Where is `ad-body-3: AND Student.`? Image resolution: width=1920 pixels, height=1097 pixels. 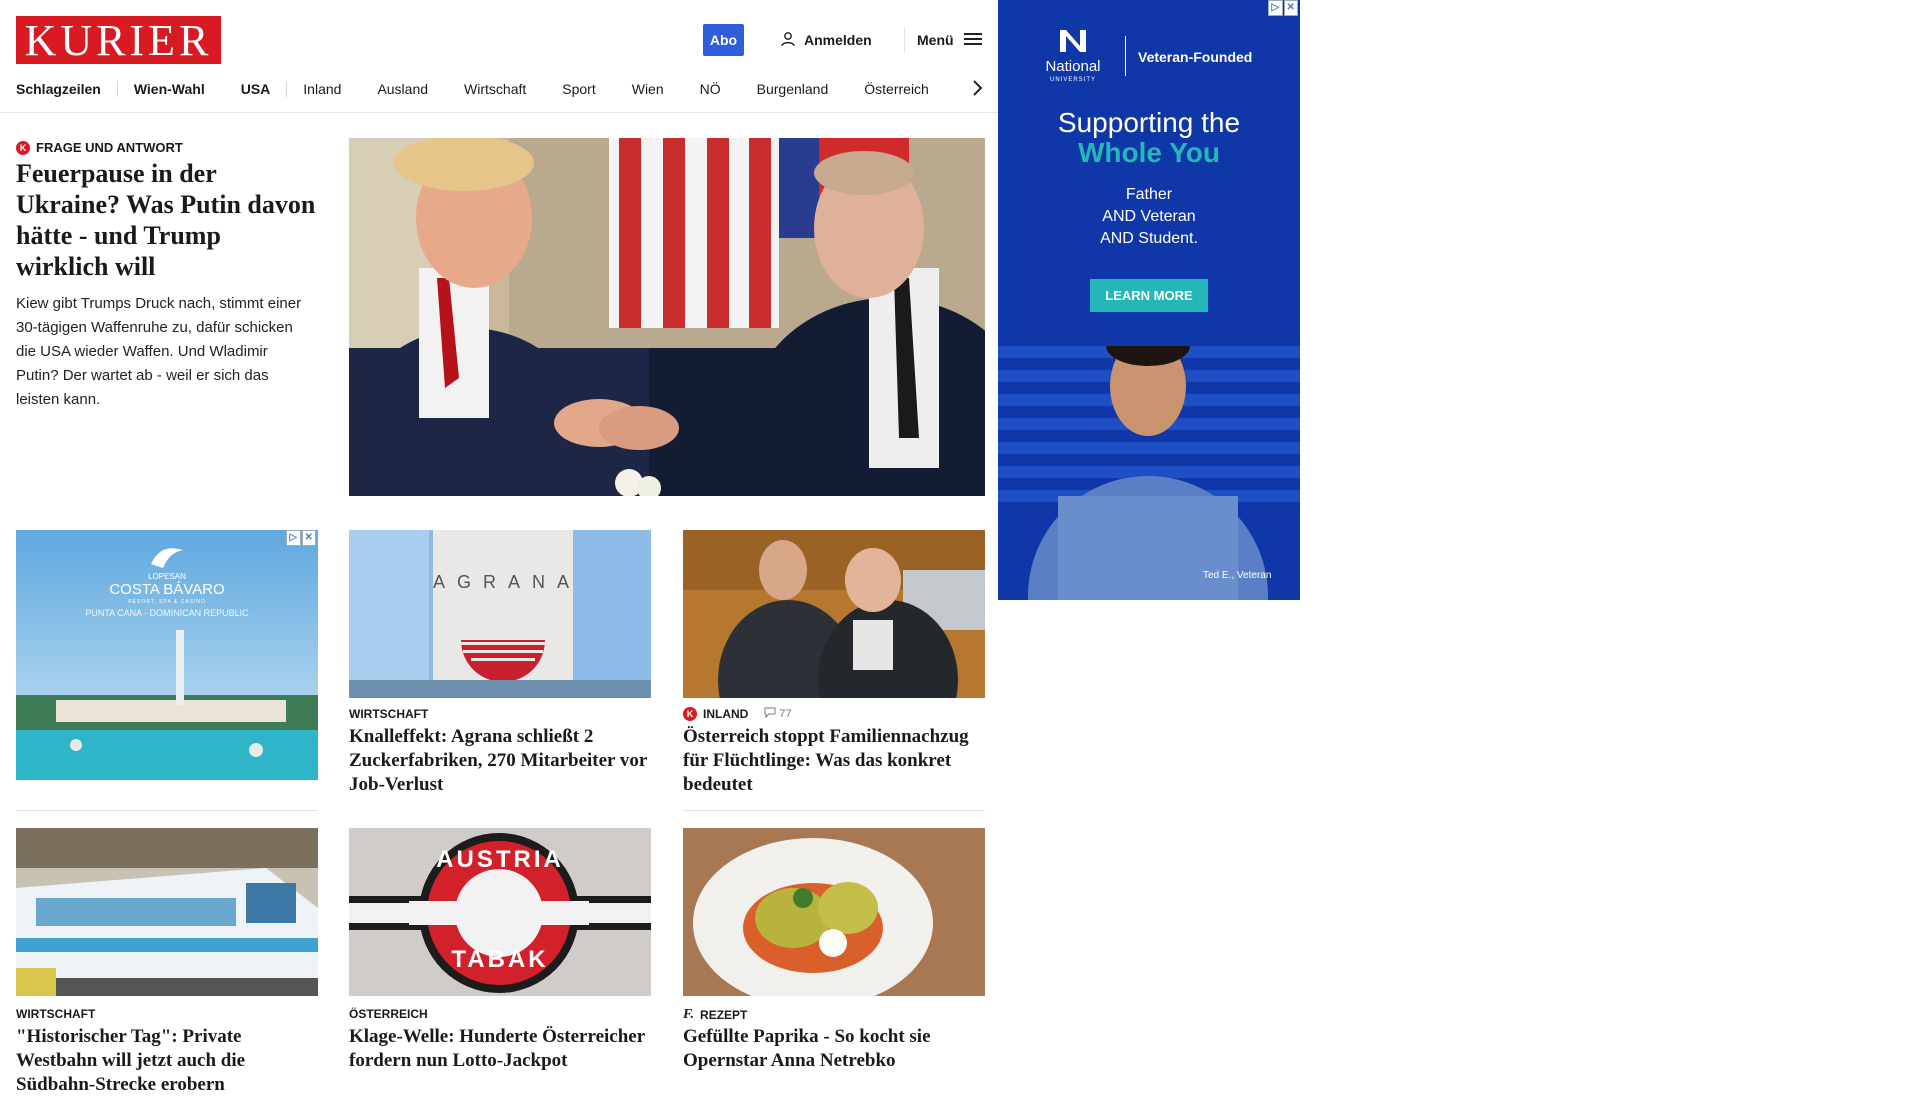
ad-body-3: AND Student. is located at coordinates (1149, 238).